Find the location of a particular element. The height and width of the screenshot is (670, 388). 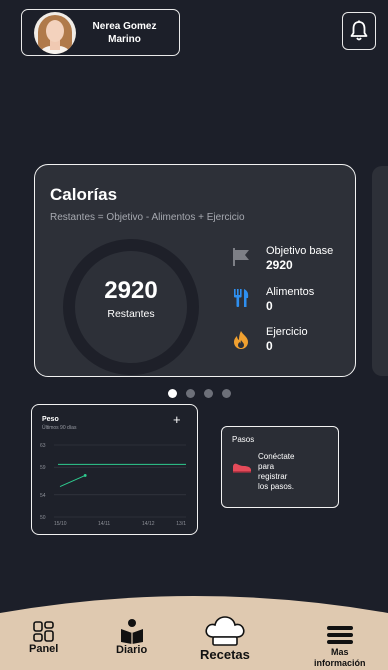

weight-y-tick: 54 is located at coordinates (43, 496).